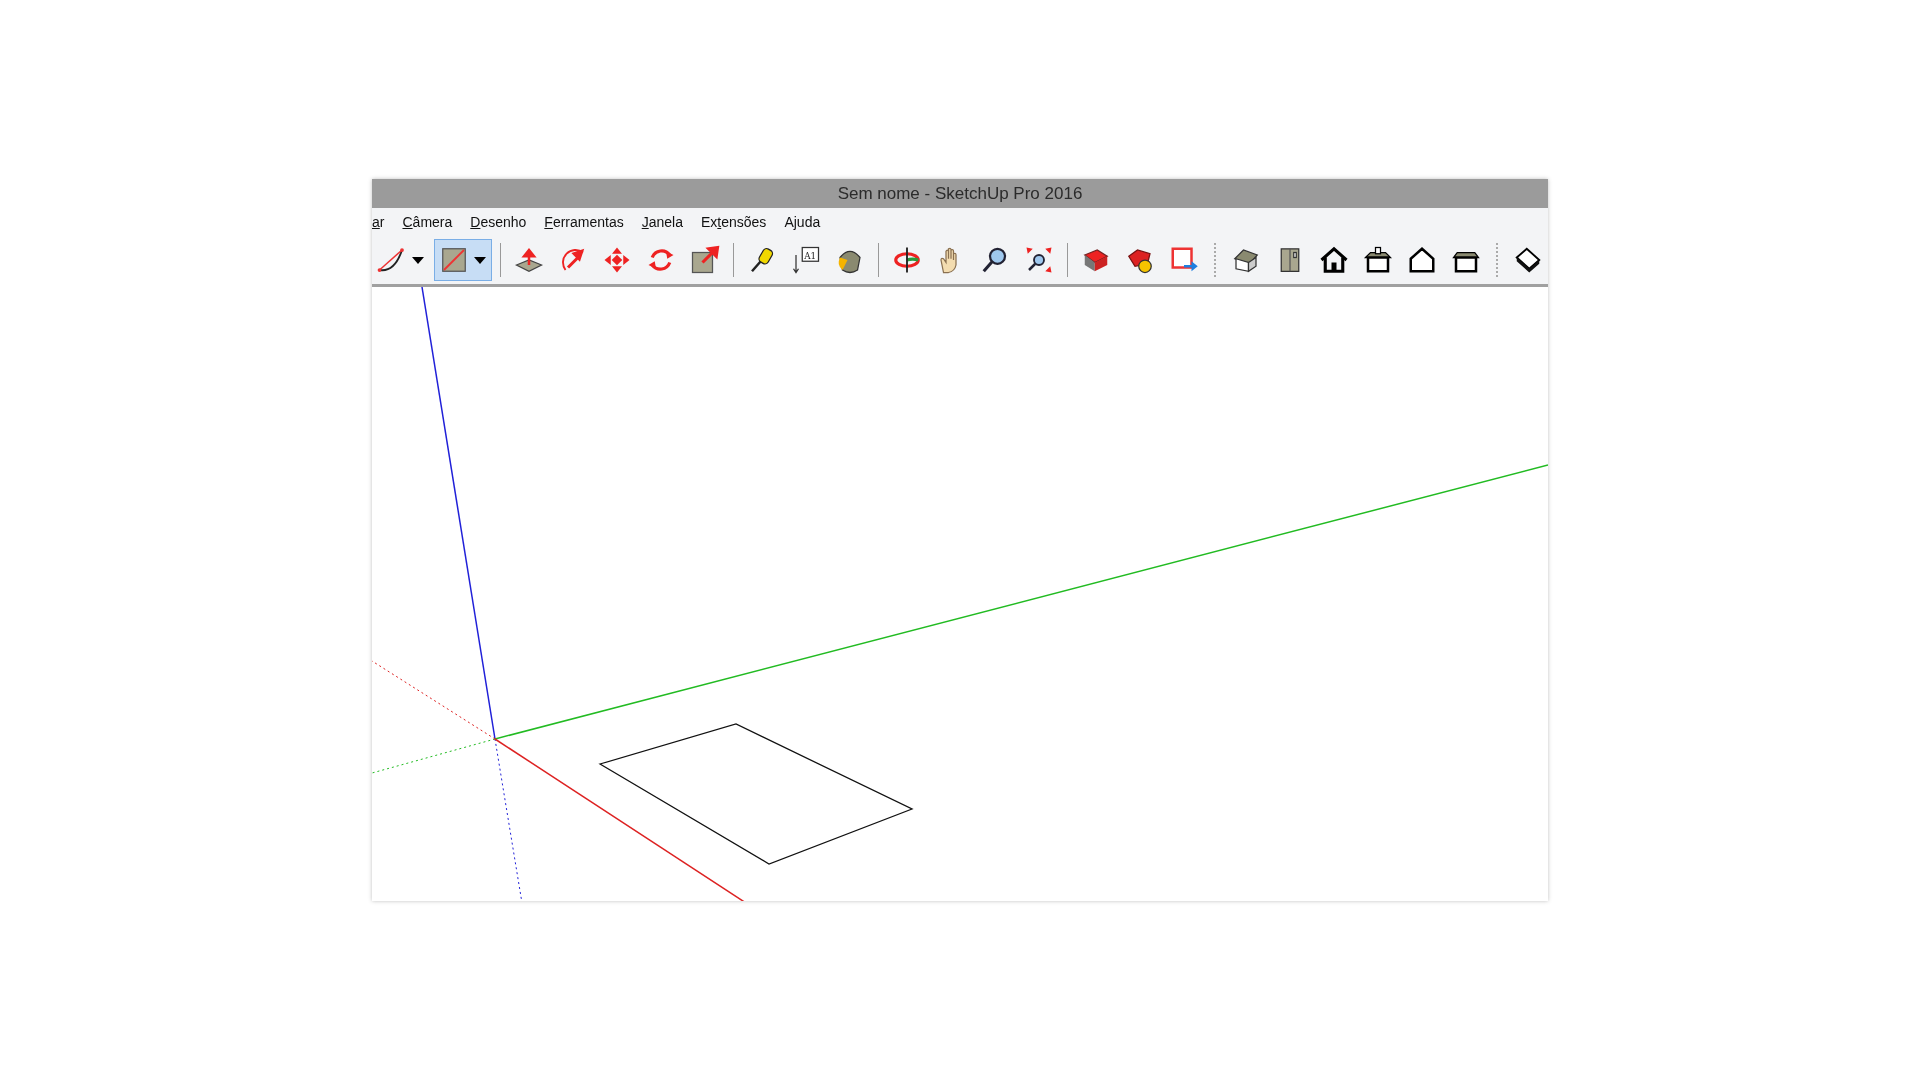  What do you see at coordinates (662, 222) in the screenshot?
I see `menu-item: Janela` at bounding box center [662, 222].